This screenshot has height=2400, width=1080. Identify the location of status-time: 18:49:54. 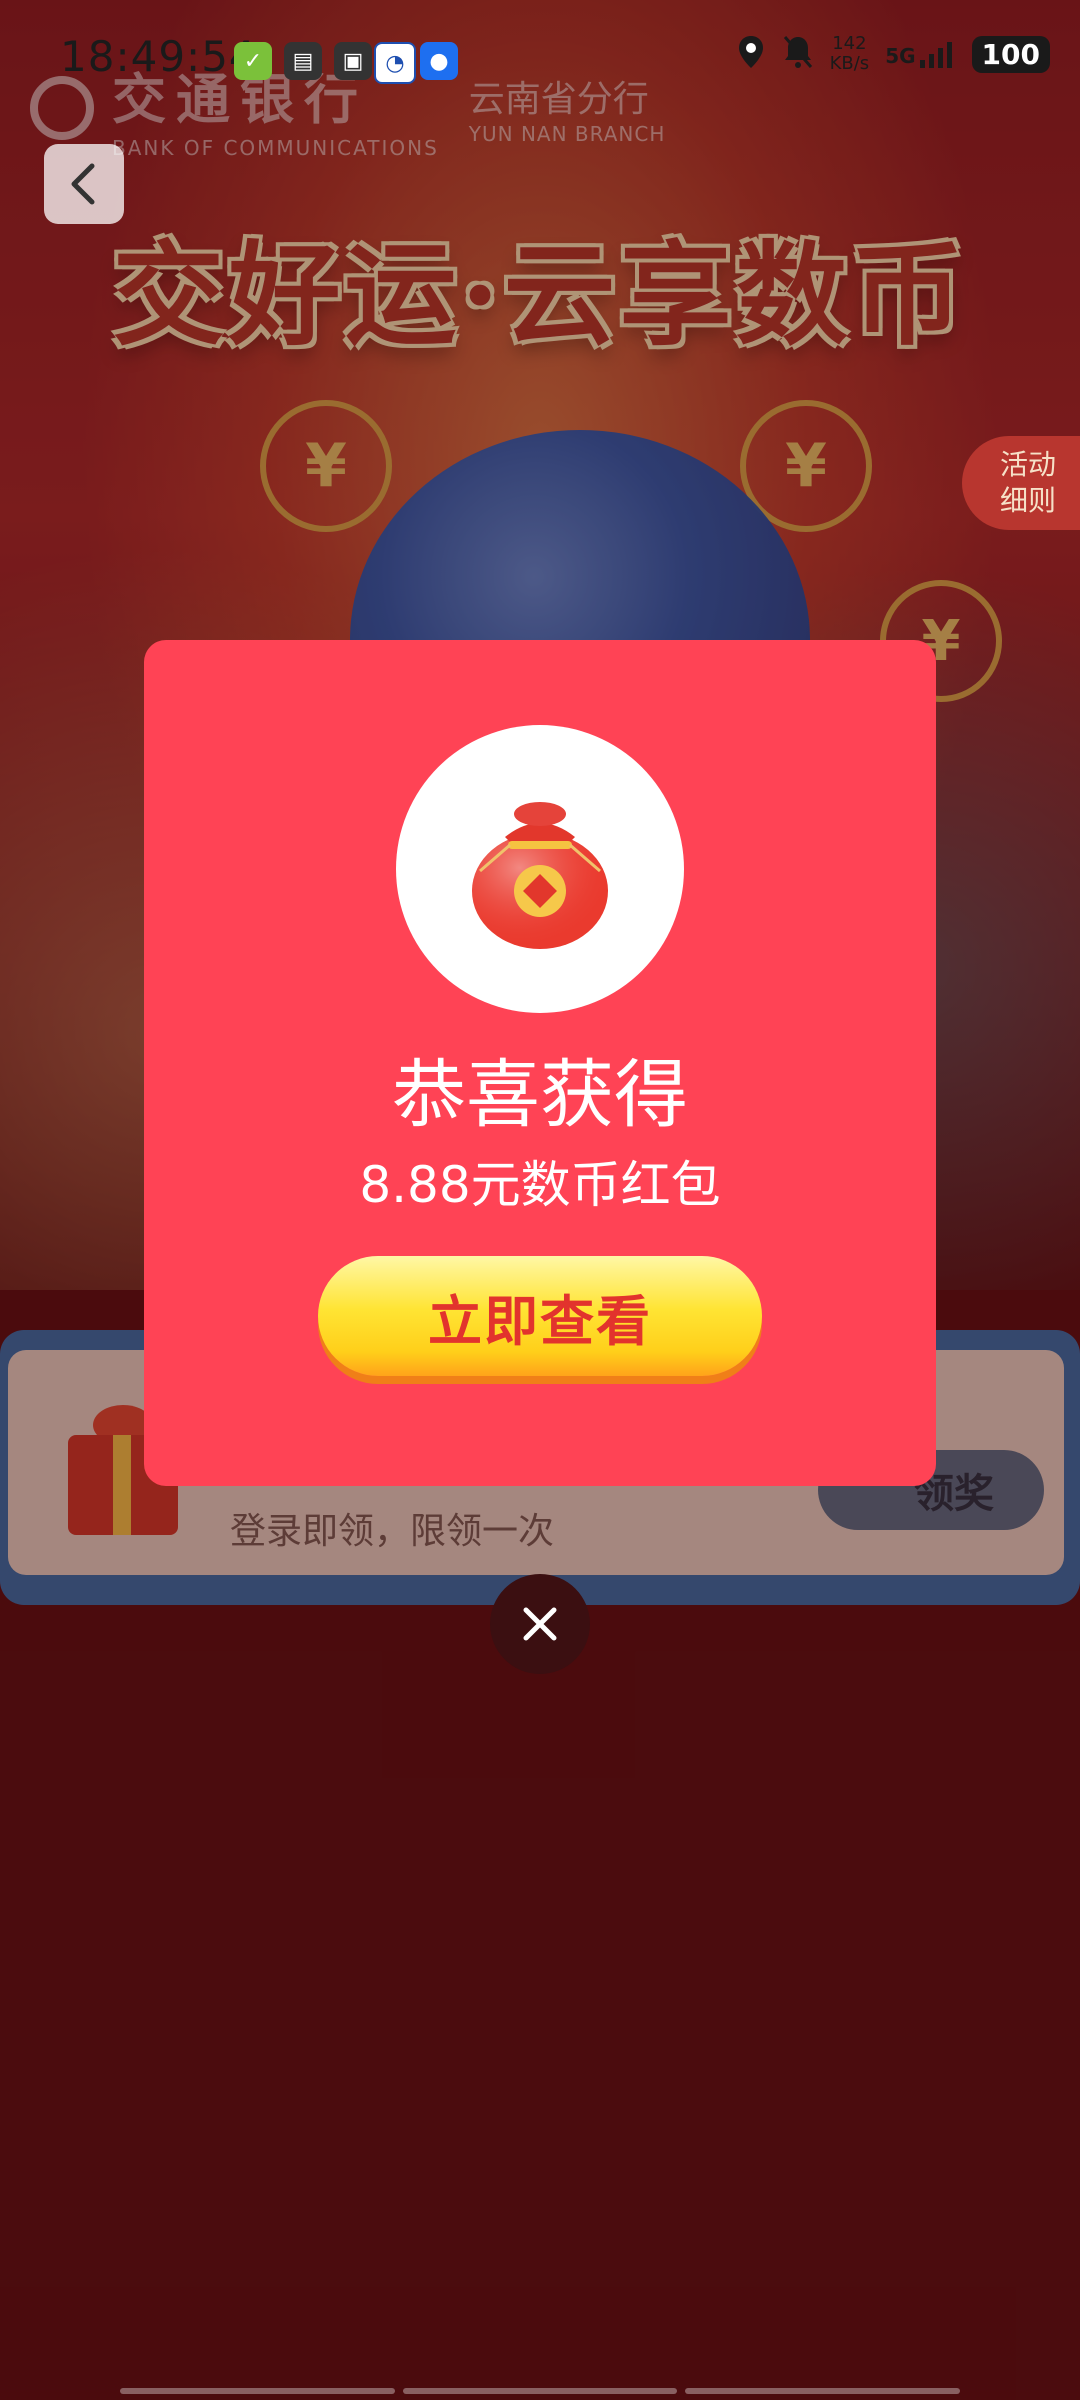
(158, 56).